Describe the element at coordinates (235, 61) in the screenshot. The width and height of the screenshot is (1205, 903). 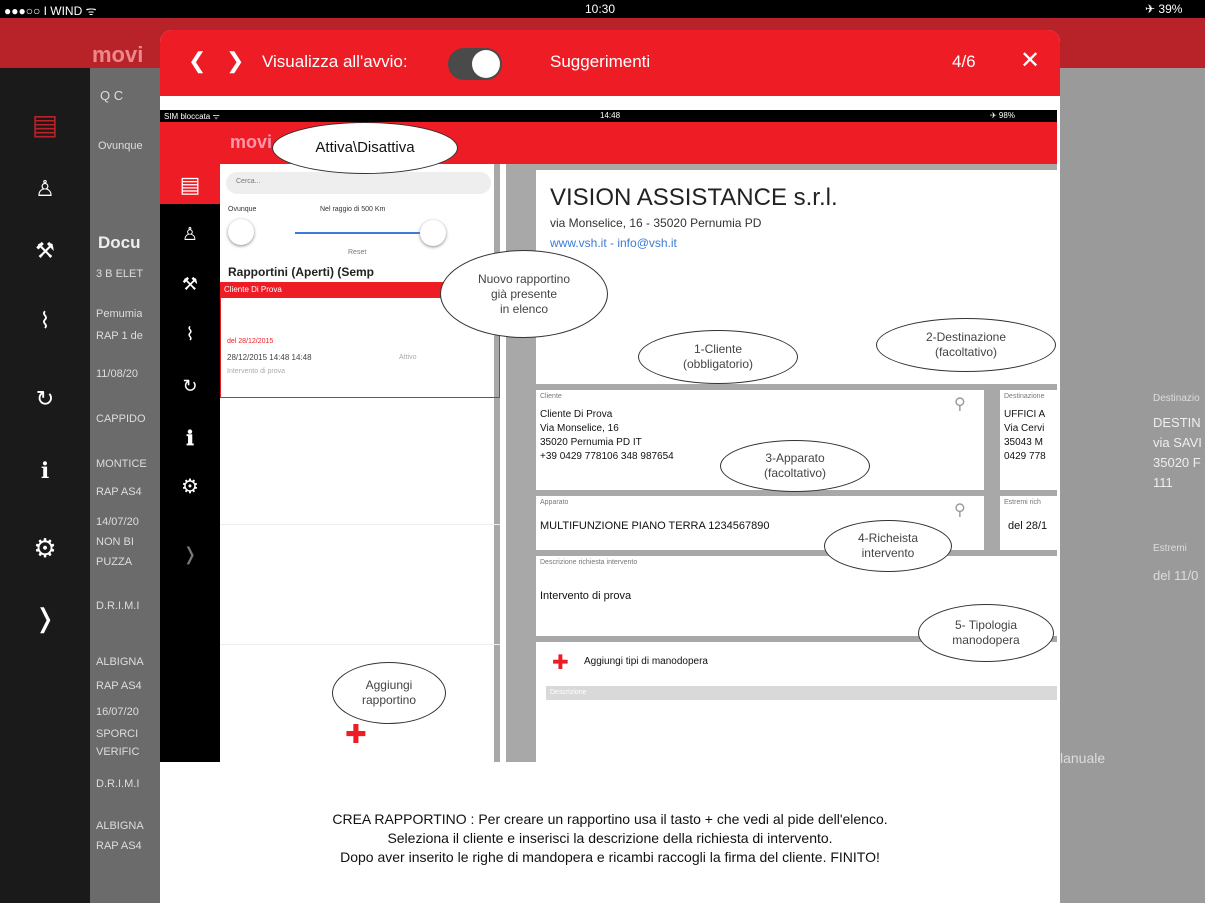
I see `next-button: ❯` at that location.